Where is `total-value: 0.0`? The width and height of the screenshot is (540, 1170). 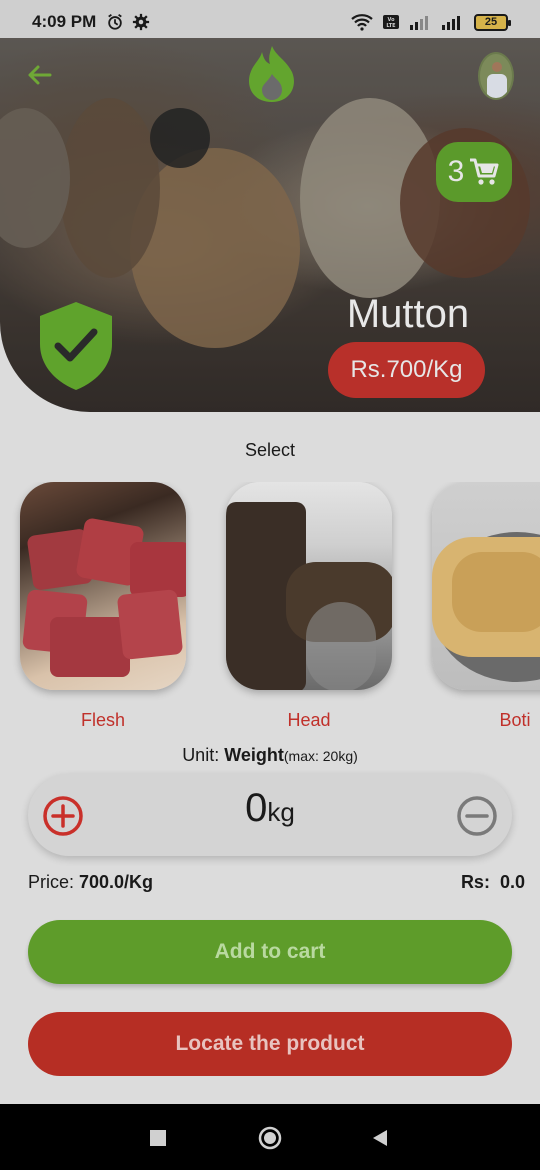 total-value: 0.0 is located at coordinates (512, 882).